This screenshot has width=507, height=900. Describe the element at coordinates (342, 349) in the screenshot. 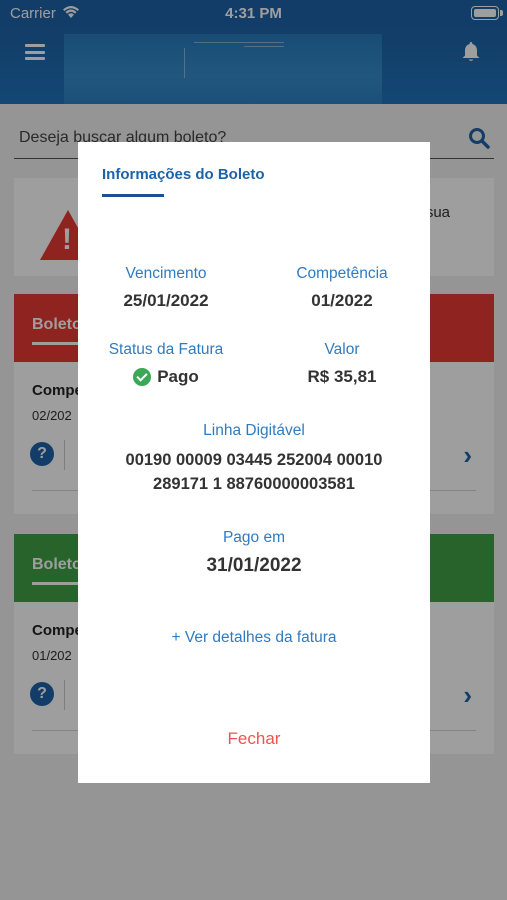

I see `valor-label: Valor` at that location.